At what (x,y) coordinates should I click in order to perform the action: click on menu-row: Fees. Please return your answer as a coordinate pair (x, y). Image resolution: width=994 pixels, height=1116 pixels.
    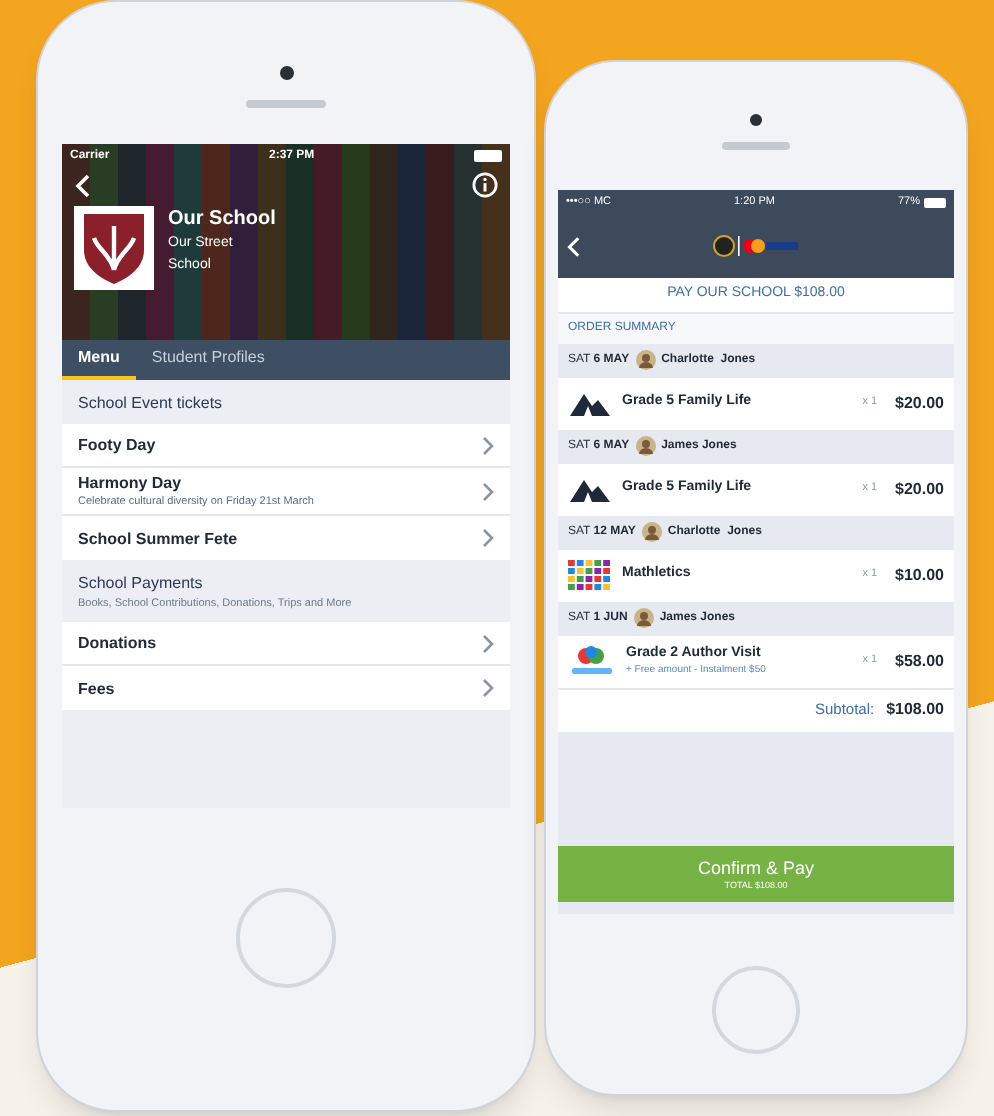
    Looking at the image, I should click on (286, 688).